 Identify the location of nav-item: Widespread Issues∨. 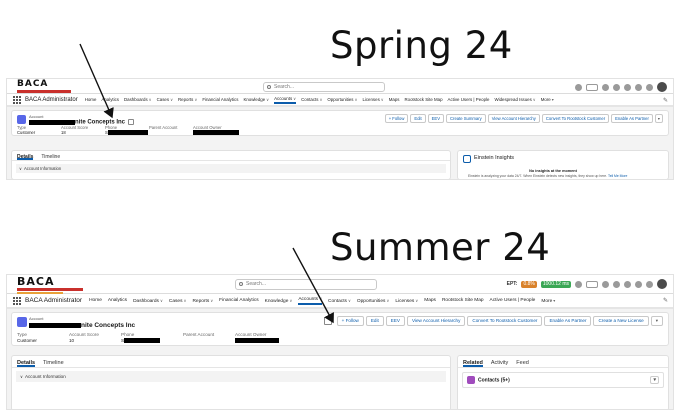
(514, 99).